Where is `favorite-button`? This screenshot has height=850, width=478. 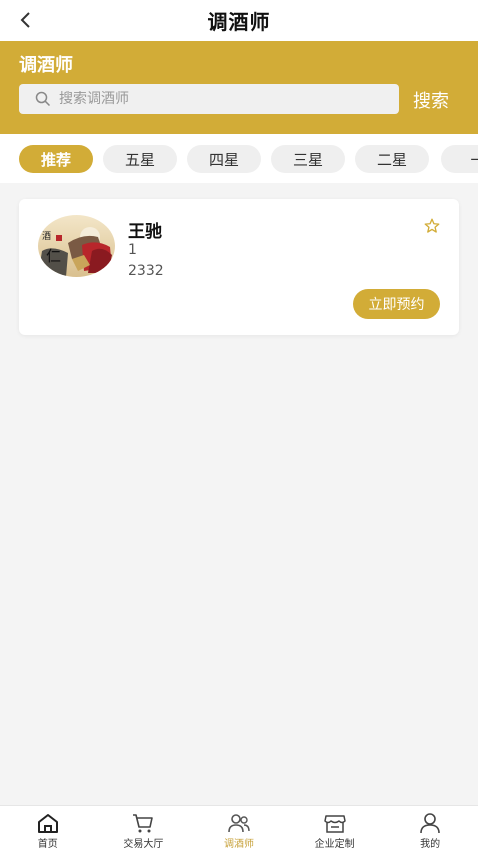
favorite-button is located at coordinates (432, 226).